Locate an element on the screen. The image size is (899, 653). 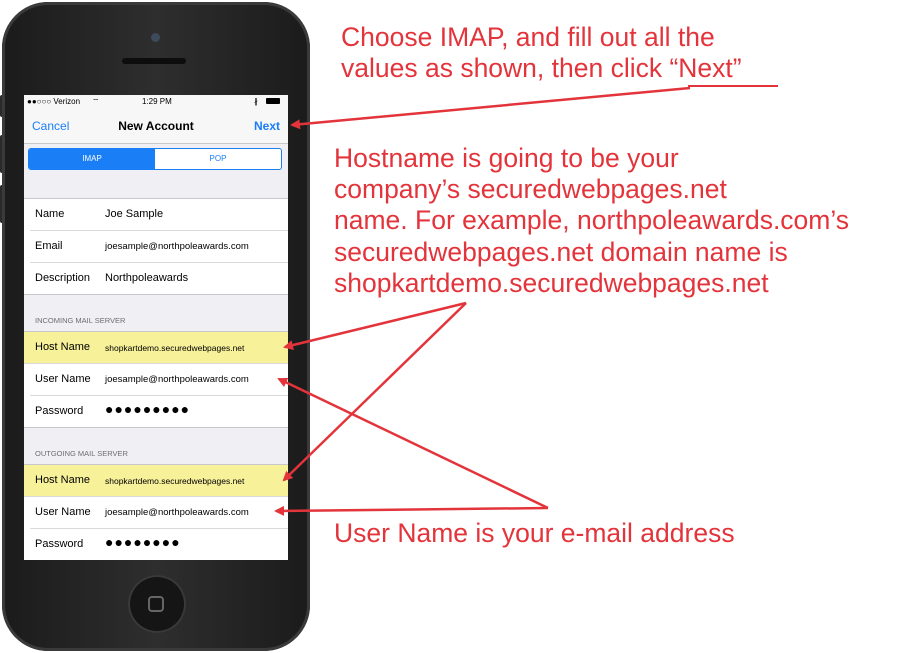
arrow-to-incoming-host is located at coordinates (375, 325).